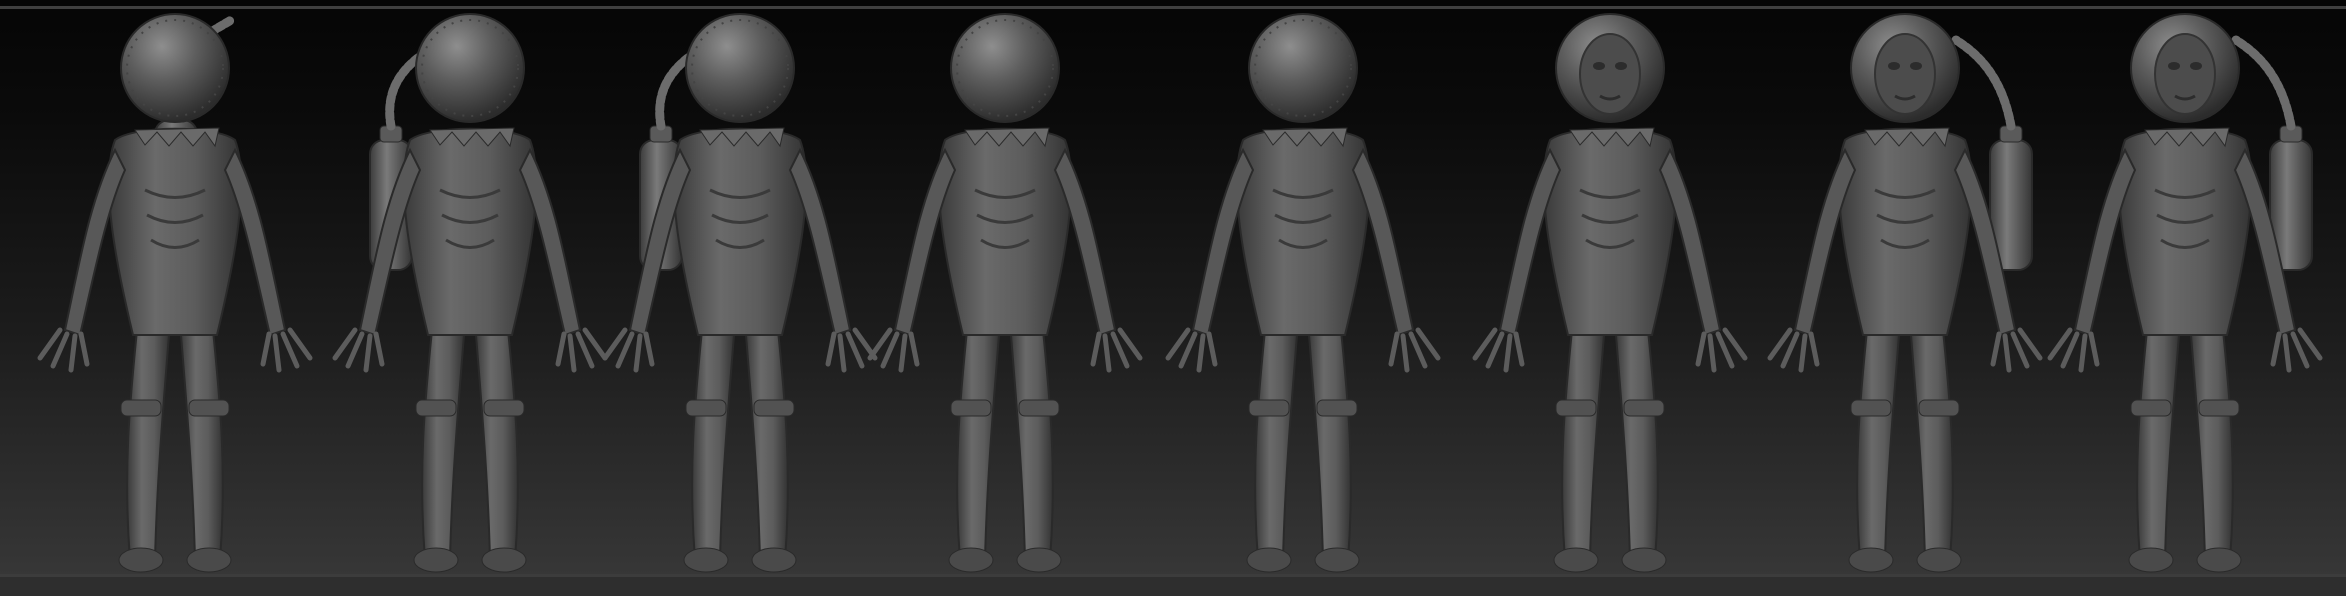  I want to click on figure-front-visor, so click(1303, 293).